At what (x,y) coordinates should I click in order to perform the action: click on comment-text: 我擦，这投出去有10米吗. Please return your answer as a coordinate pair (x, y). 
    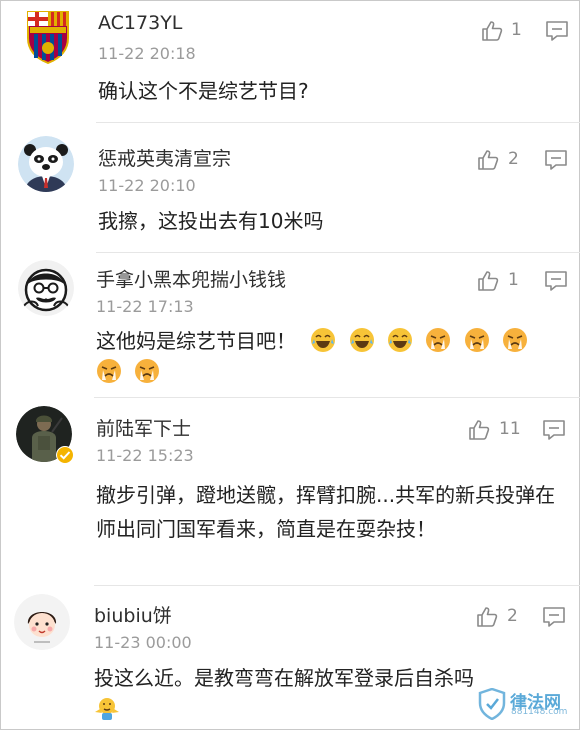
    Looking at the image, I should click on (211, 221).